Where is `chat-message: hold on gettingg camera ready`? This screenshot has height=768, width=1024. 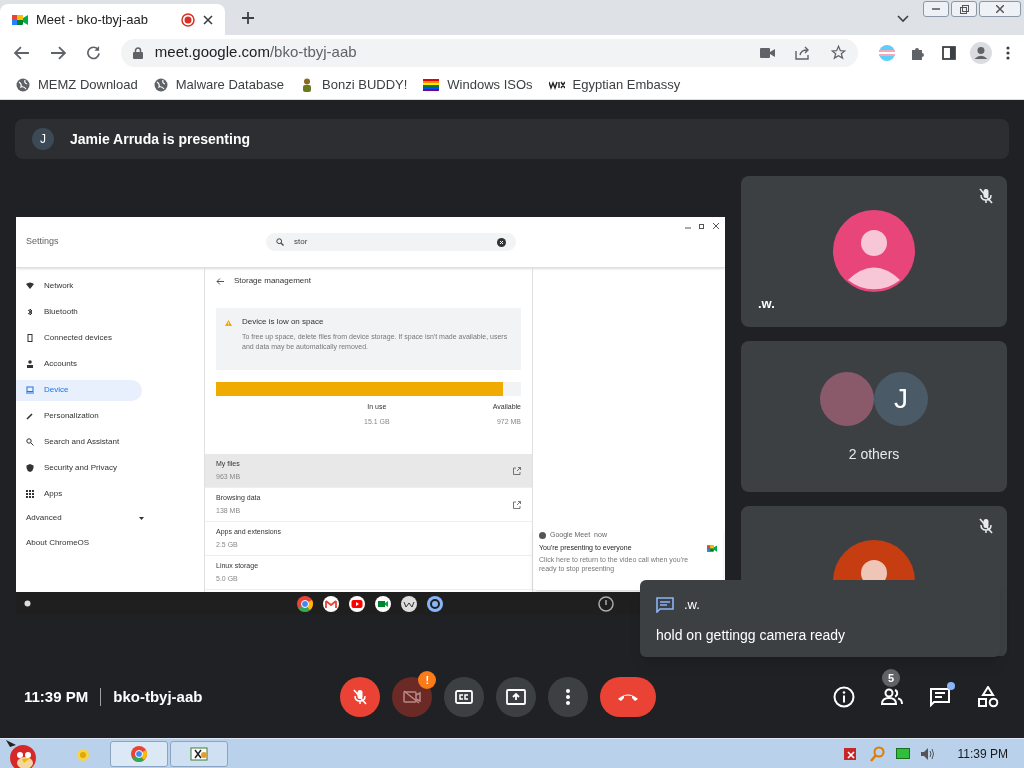 chat-message: hold on gettingg camera ready is located at coordinates (751, 635).